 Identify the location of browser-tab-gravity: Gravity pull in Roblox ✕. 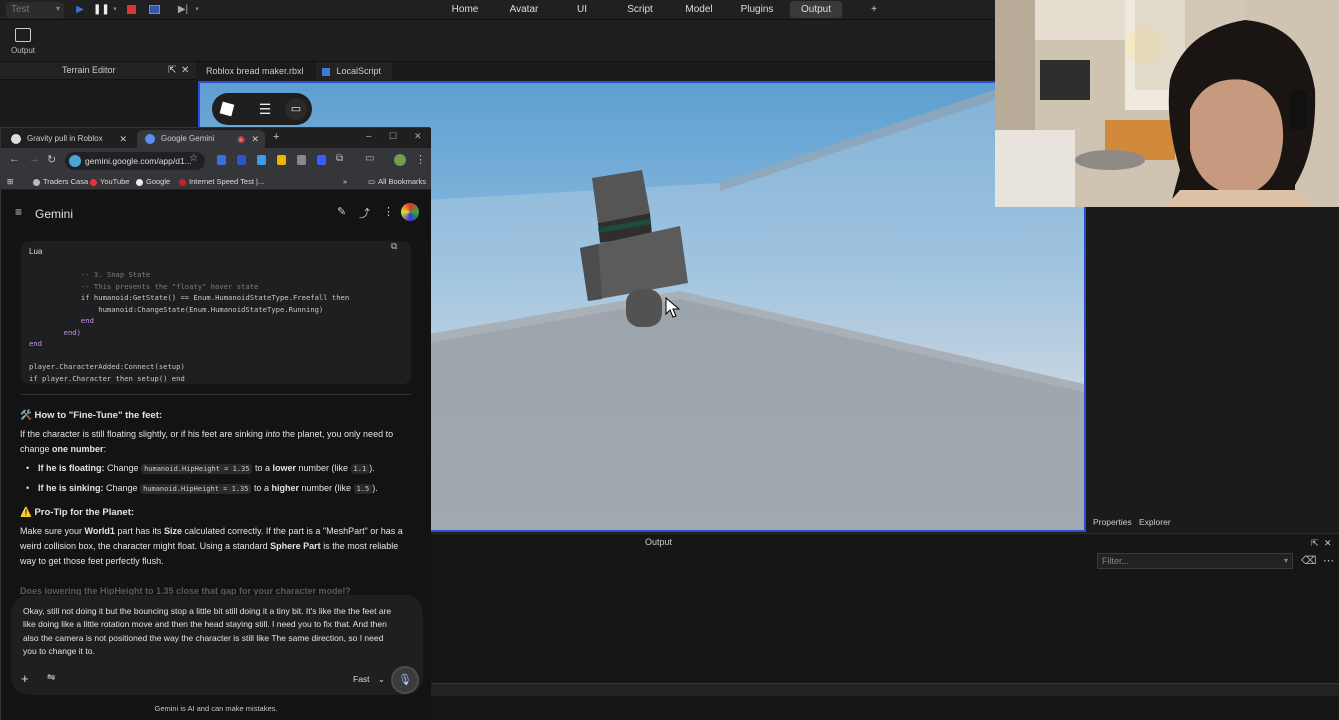
(68, 139).